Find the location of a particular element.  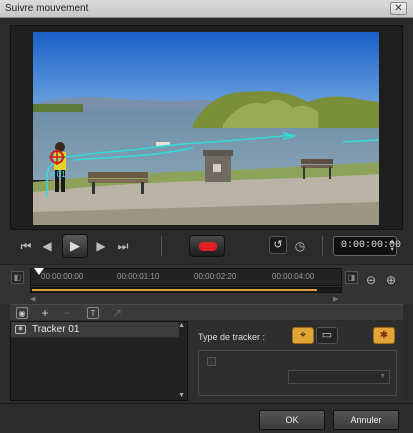

remove-tracker-icon: − is located at coordinates (67, 313).